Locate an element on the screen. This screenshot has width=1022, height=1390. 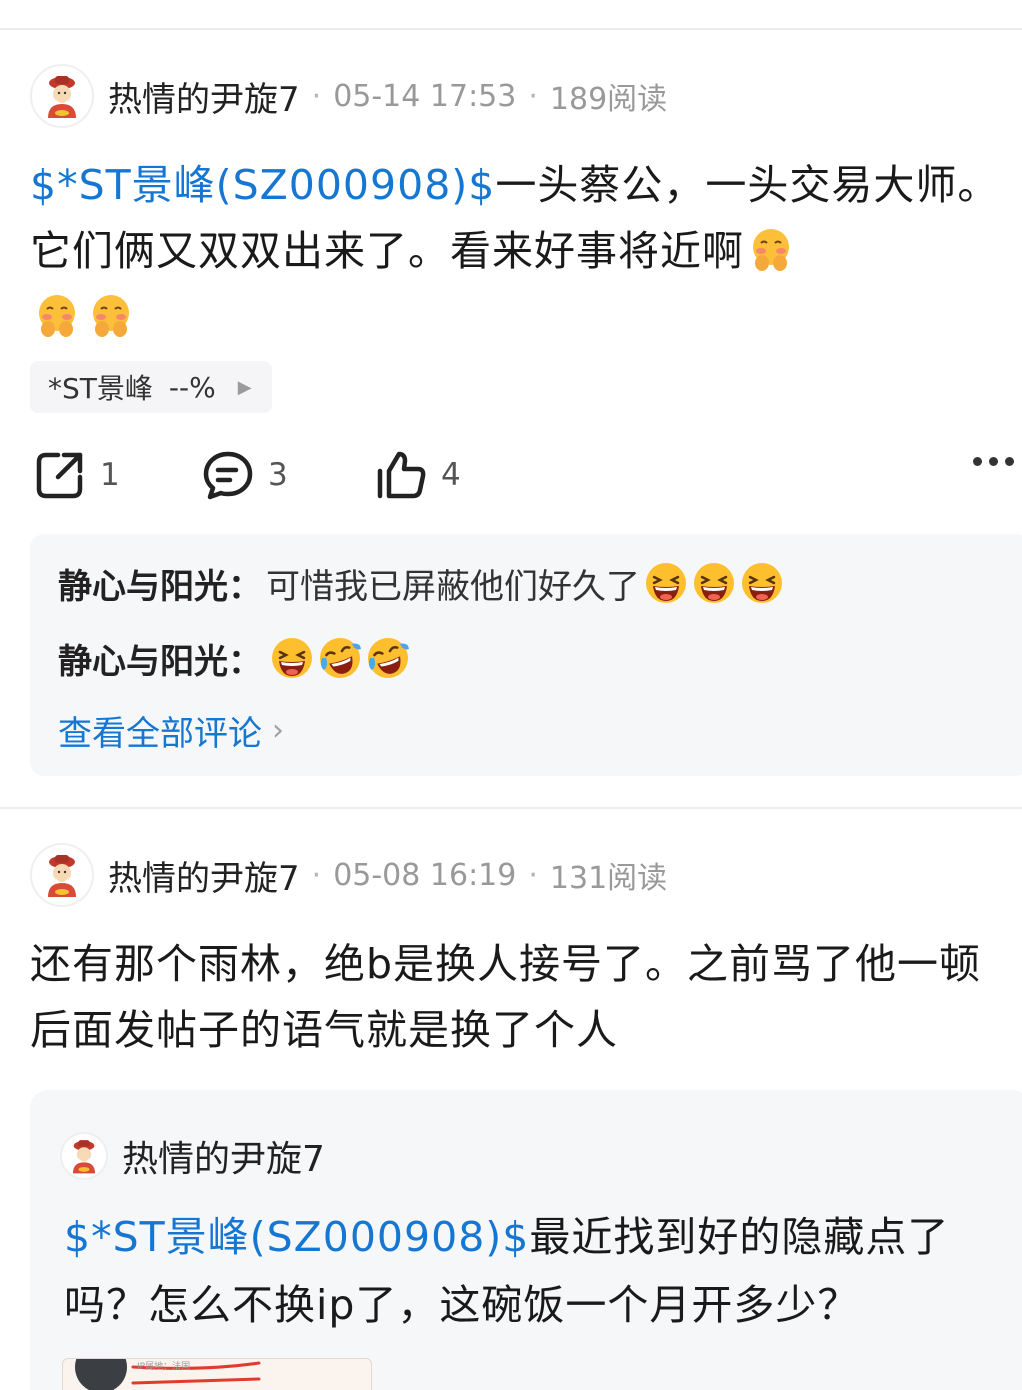
comment-item: 静心与阳光： 可惜我已屏蔽他们好久了 is located at coordinates (421, 583).